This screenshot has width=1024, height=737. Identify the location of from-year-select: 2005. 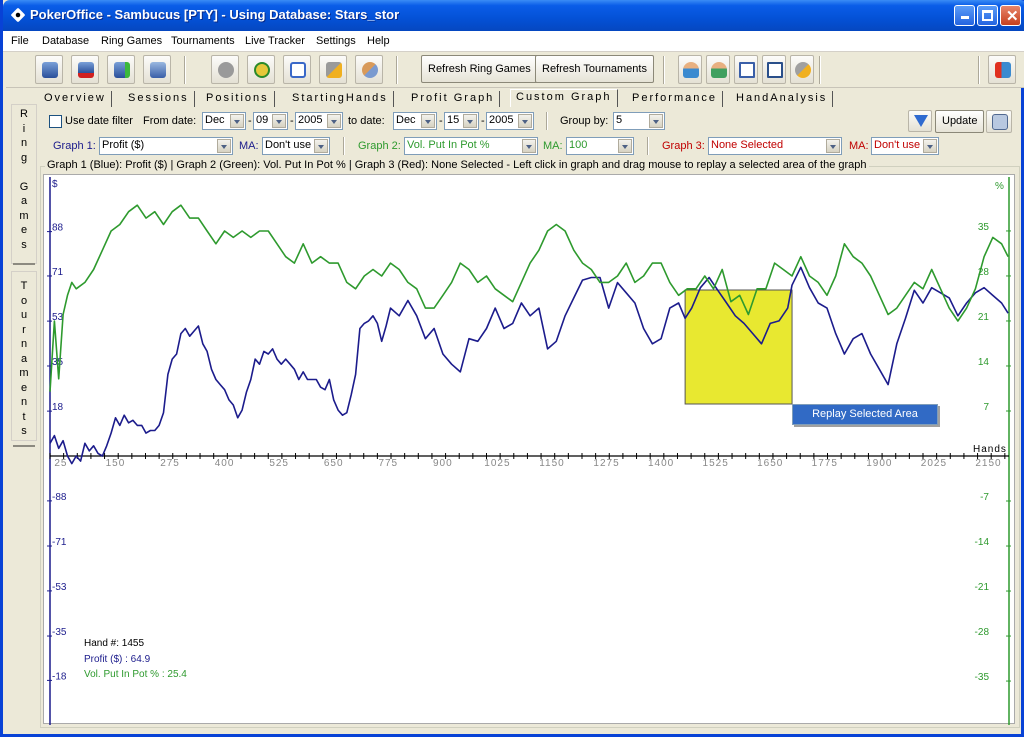
(319, 121).